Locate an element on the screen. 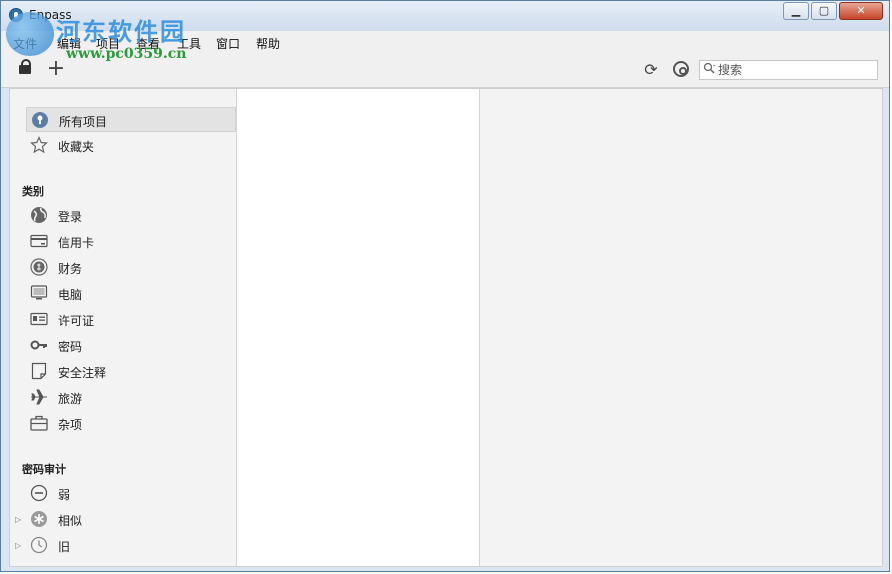 The width and height of the screenshot is (892, 574). minimize-button: ▁ is located at coordinates (796, 11).